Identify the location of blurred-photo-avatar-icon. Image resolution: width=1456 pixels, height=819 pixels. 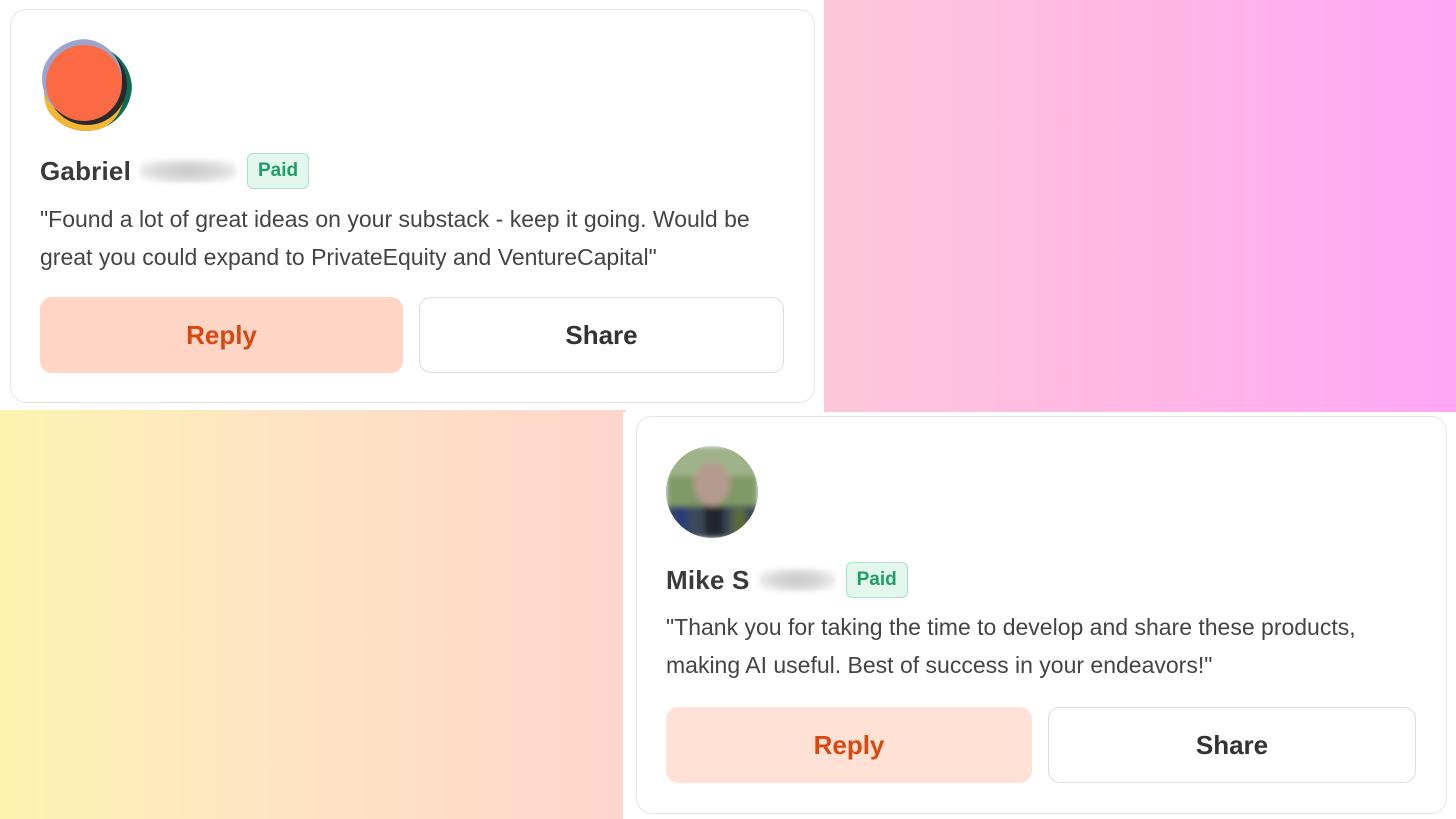
(712, 492).